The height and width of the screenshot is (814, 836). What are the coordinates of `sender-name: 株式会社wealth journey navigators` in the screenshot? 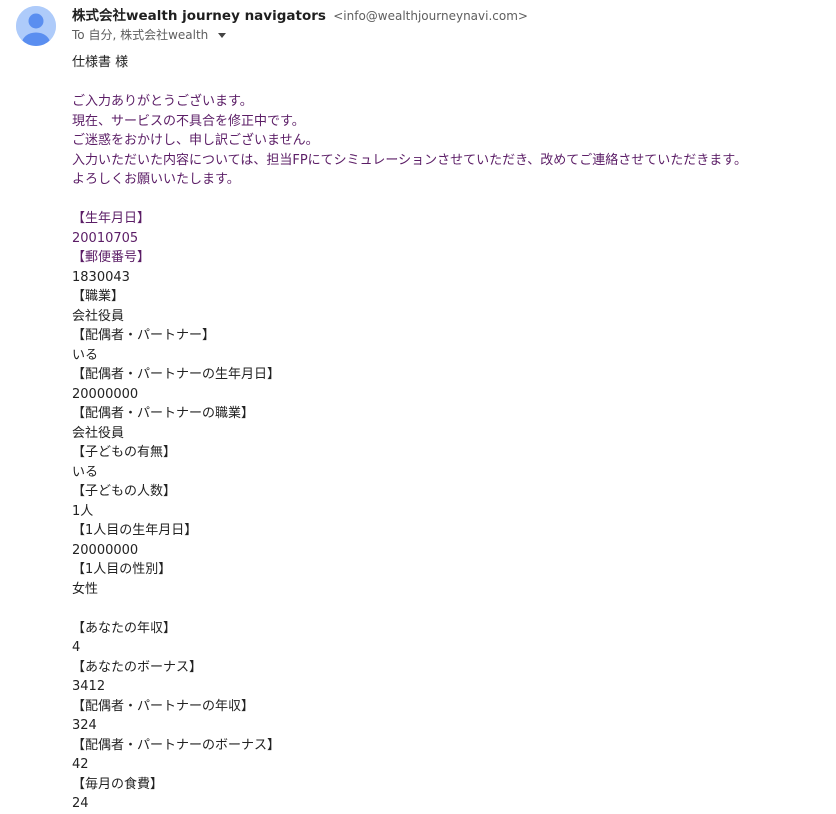 It's located at (199, 16).